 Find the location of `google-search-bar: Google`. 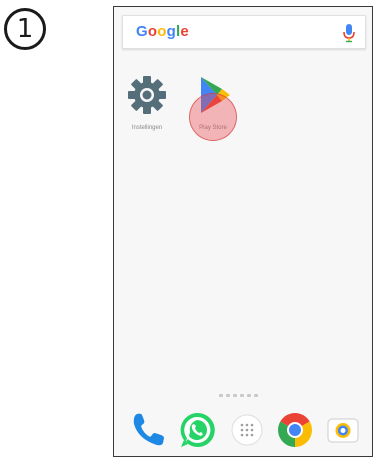

google-search-bar: Google is located at coordinates (244, 32).